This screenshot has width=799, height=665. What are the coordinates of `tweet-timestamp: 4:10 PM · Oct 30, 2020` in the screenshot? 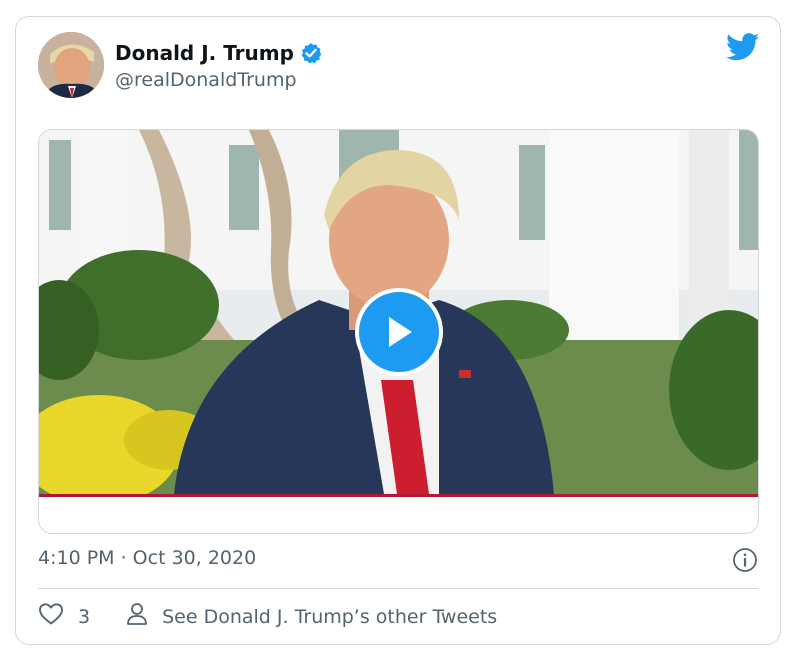 It's located at (147, 558).